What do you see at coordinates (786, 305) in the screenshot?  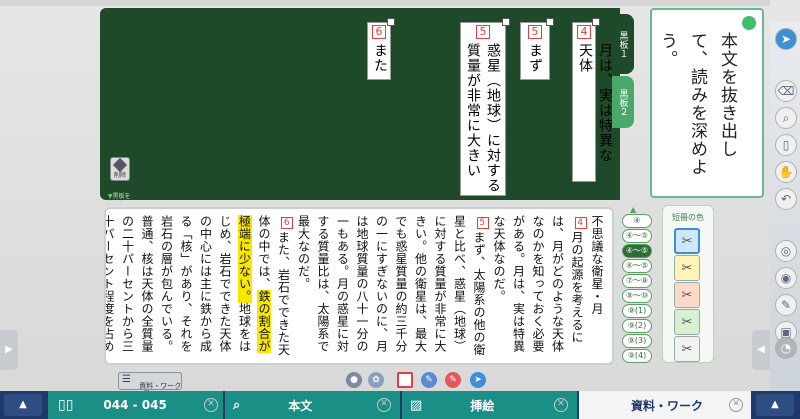 I see `edit-button: ✎` at bounding box center [786, 305].